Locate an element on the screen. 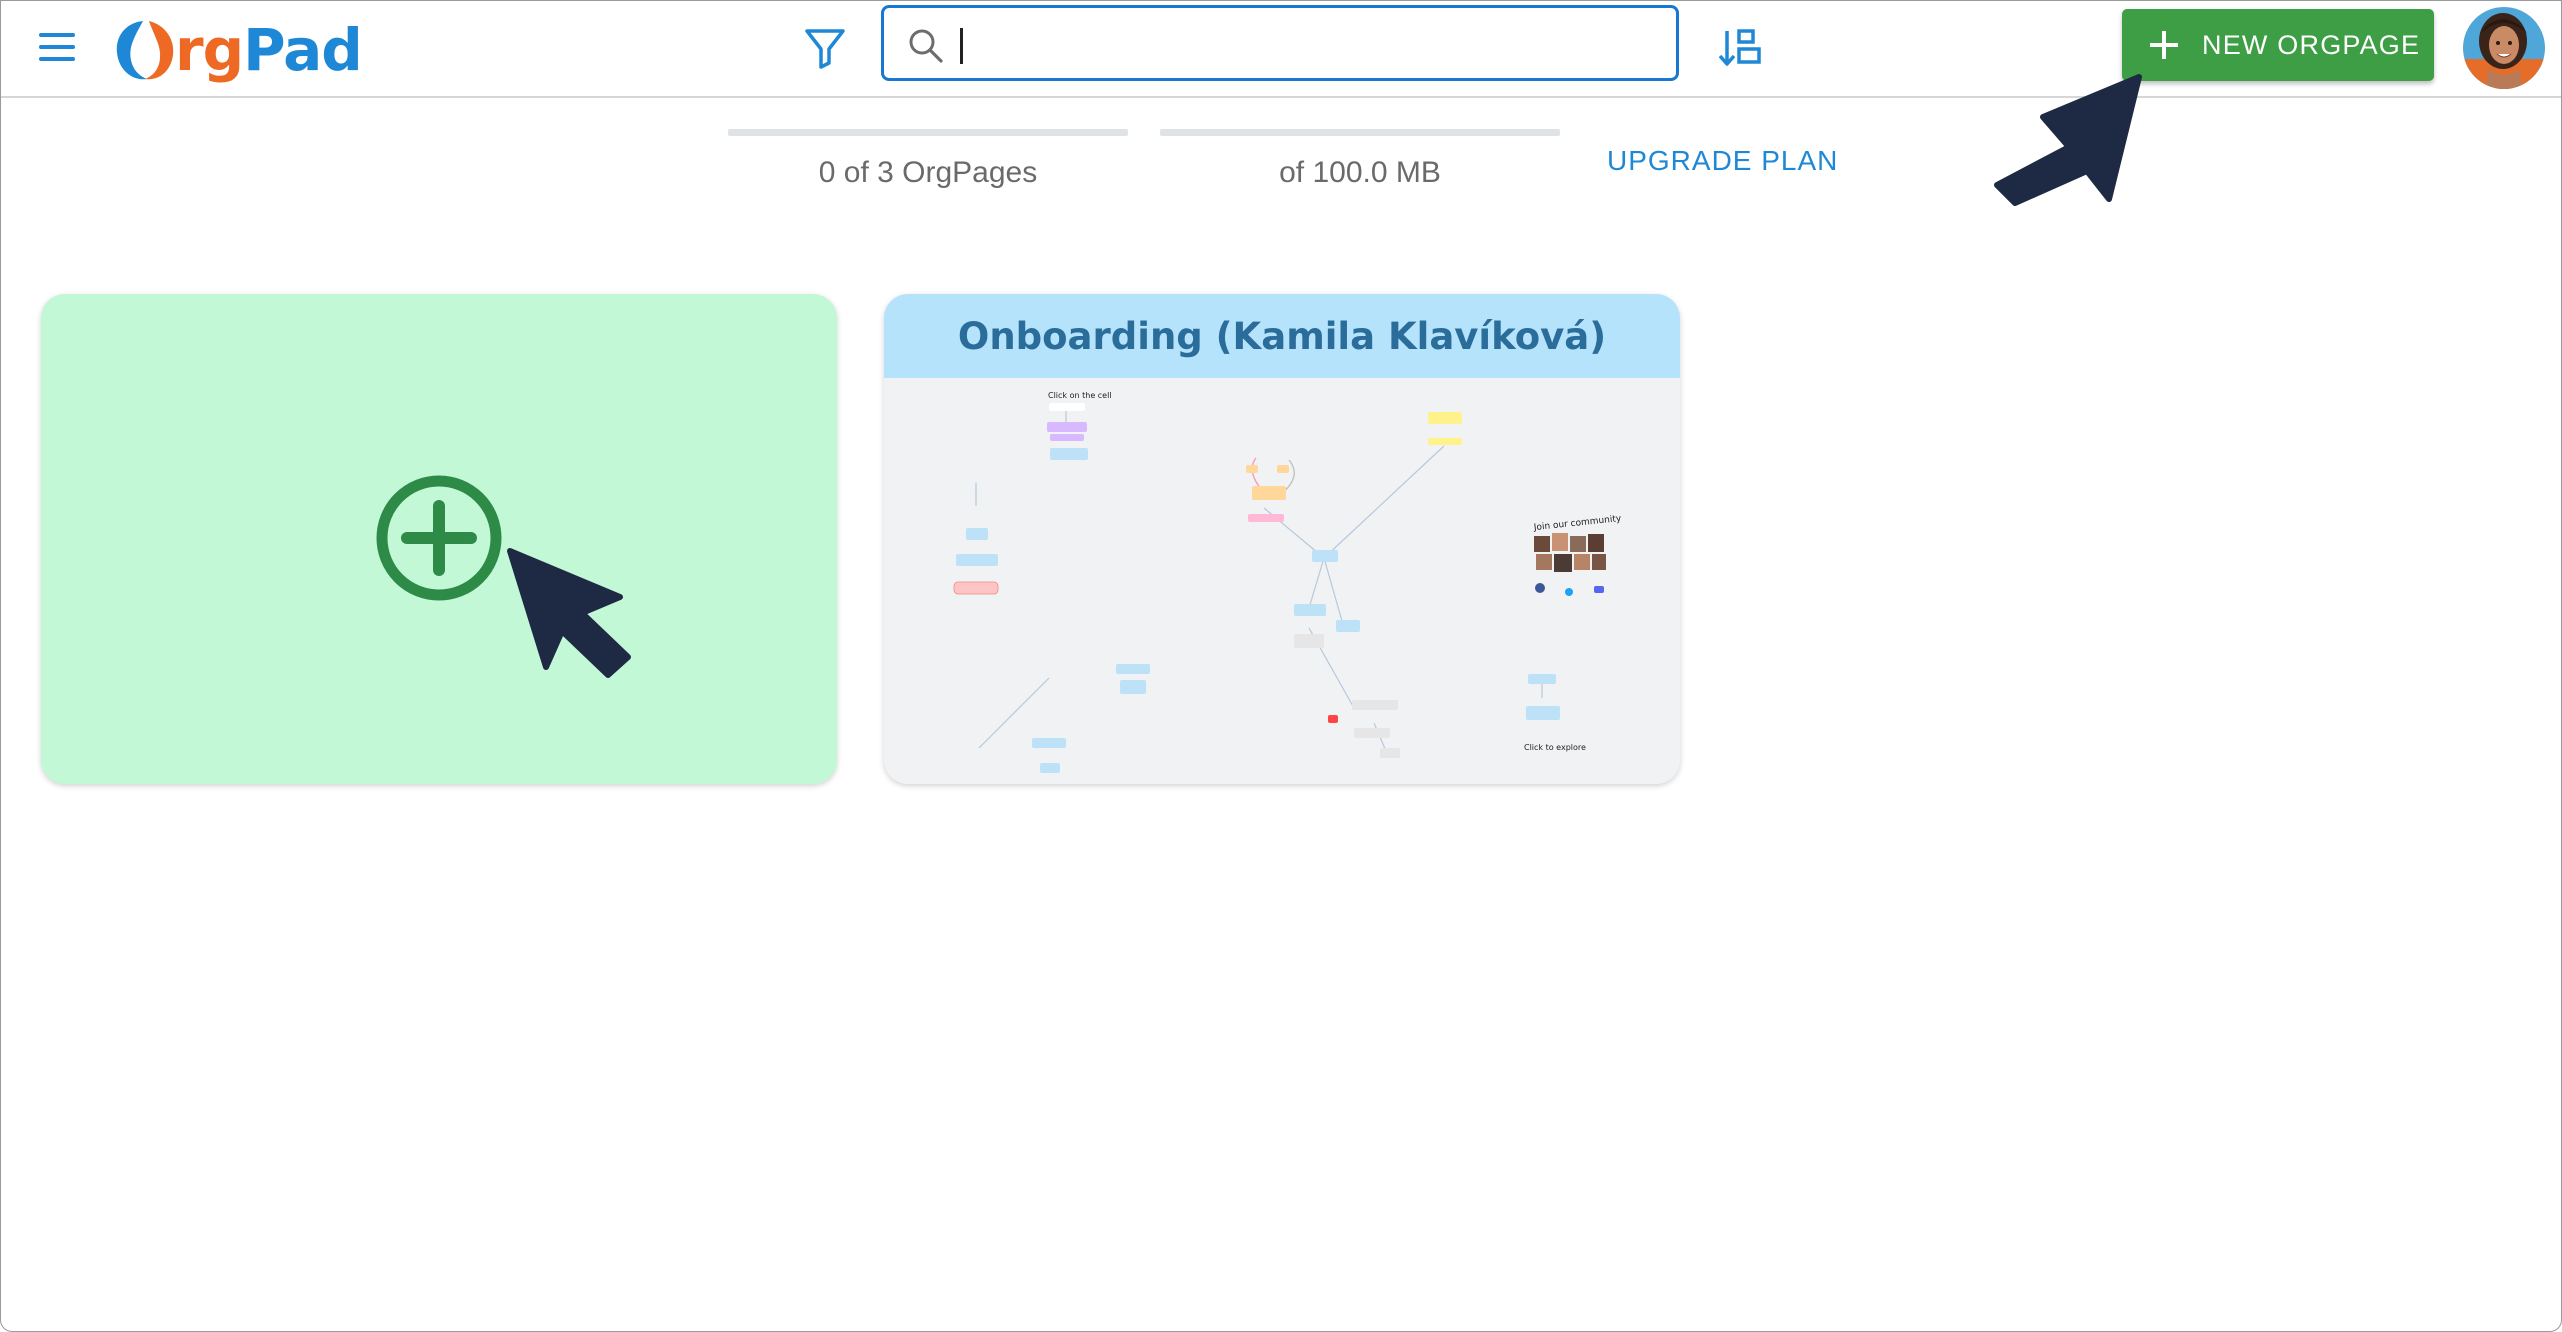 The image size is (2562, 1332). orgpad-logo: rgPad is located at coordinates (238, 50).